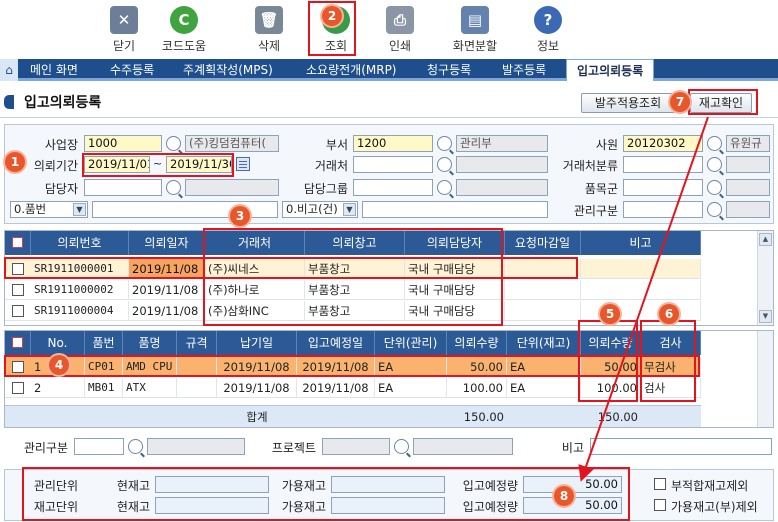 The image size is (778, 522). Describe the element at coordinates (663, 164) in the screenshot. I see `partner-class-input` at that location.